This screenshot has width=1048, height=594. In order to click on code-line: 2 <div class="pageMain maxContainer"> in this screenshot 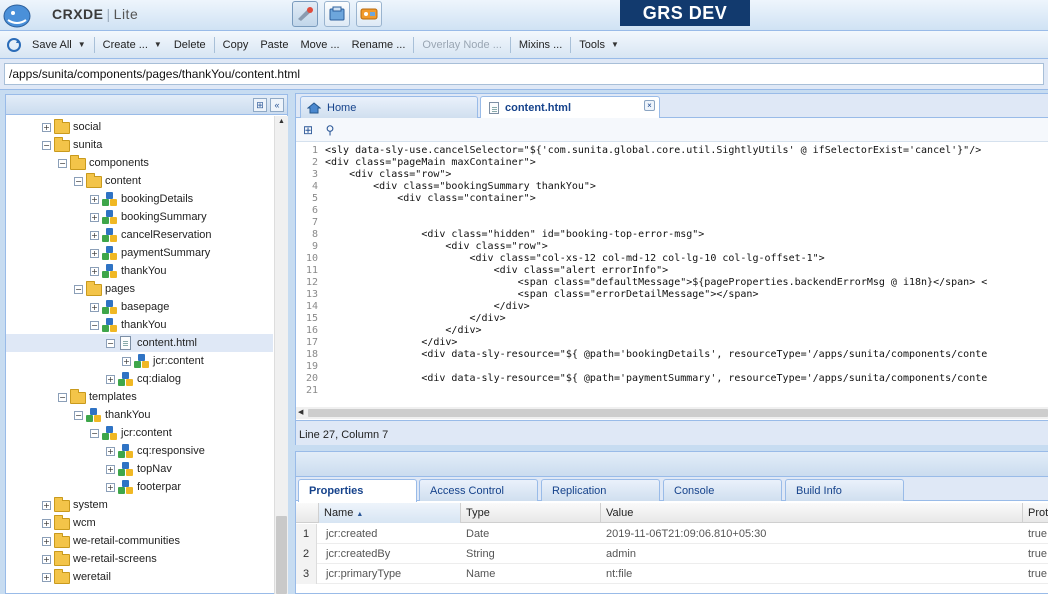, I will do `click(672, 163)`.